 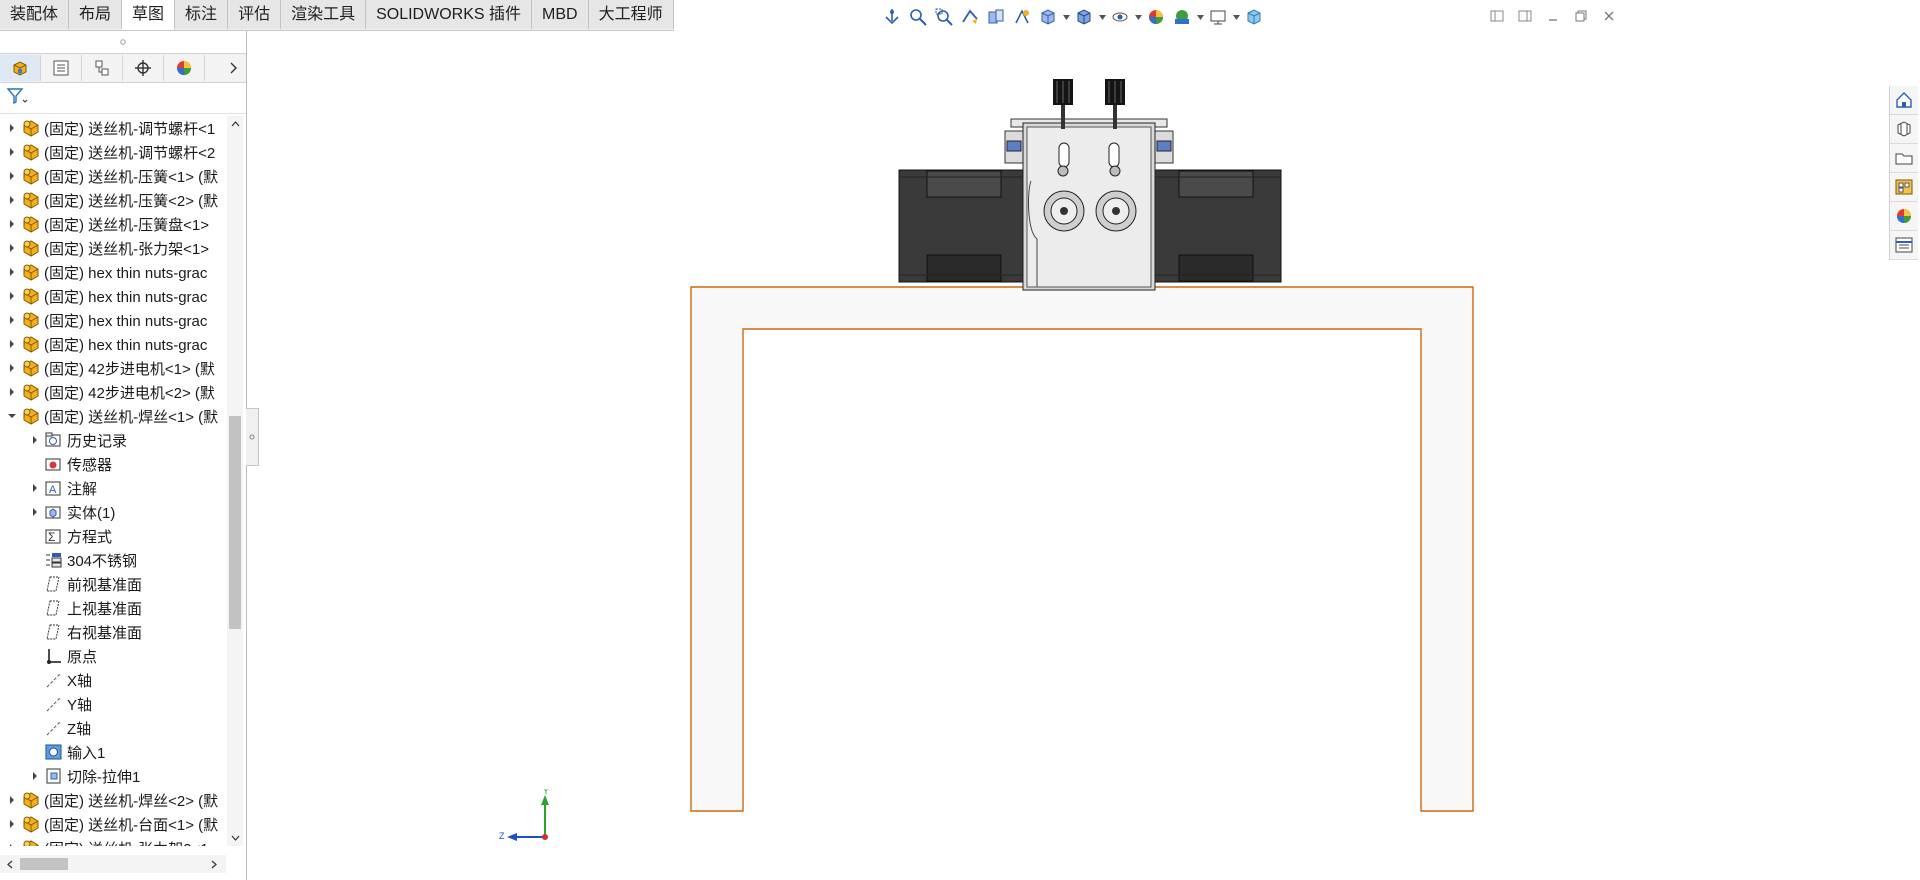 I want to click on tree-component-row: (固定) 送丝机-焊丝<1> (默, so click(x=113, y=416).